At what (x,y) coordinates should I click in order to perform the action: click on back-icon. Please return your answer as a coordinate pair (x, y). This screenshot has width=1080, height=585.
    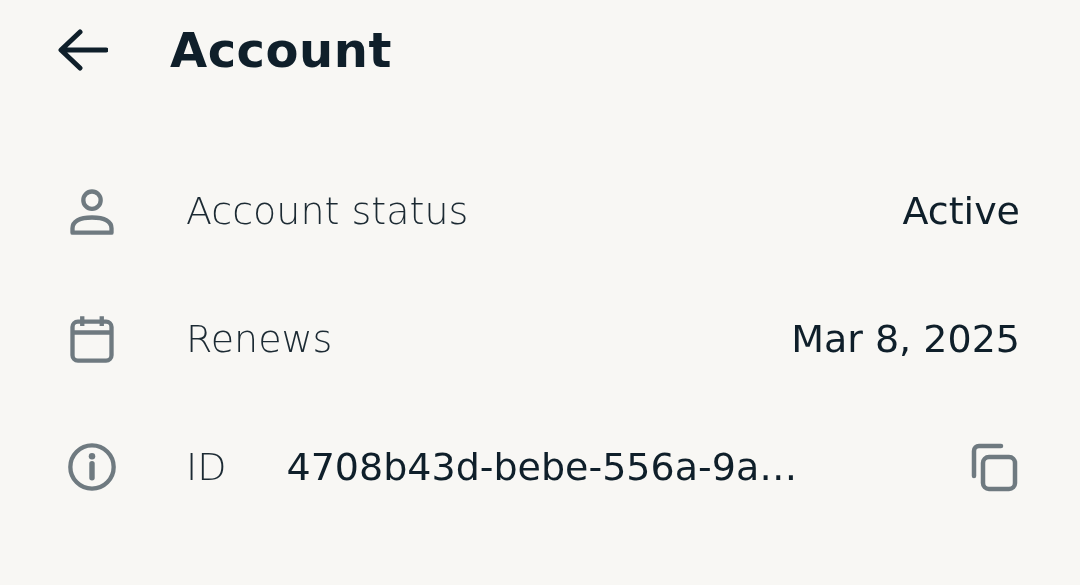
    Looking at the image, I should click on (82, 50).